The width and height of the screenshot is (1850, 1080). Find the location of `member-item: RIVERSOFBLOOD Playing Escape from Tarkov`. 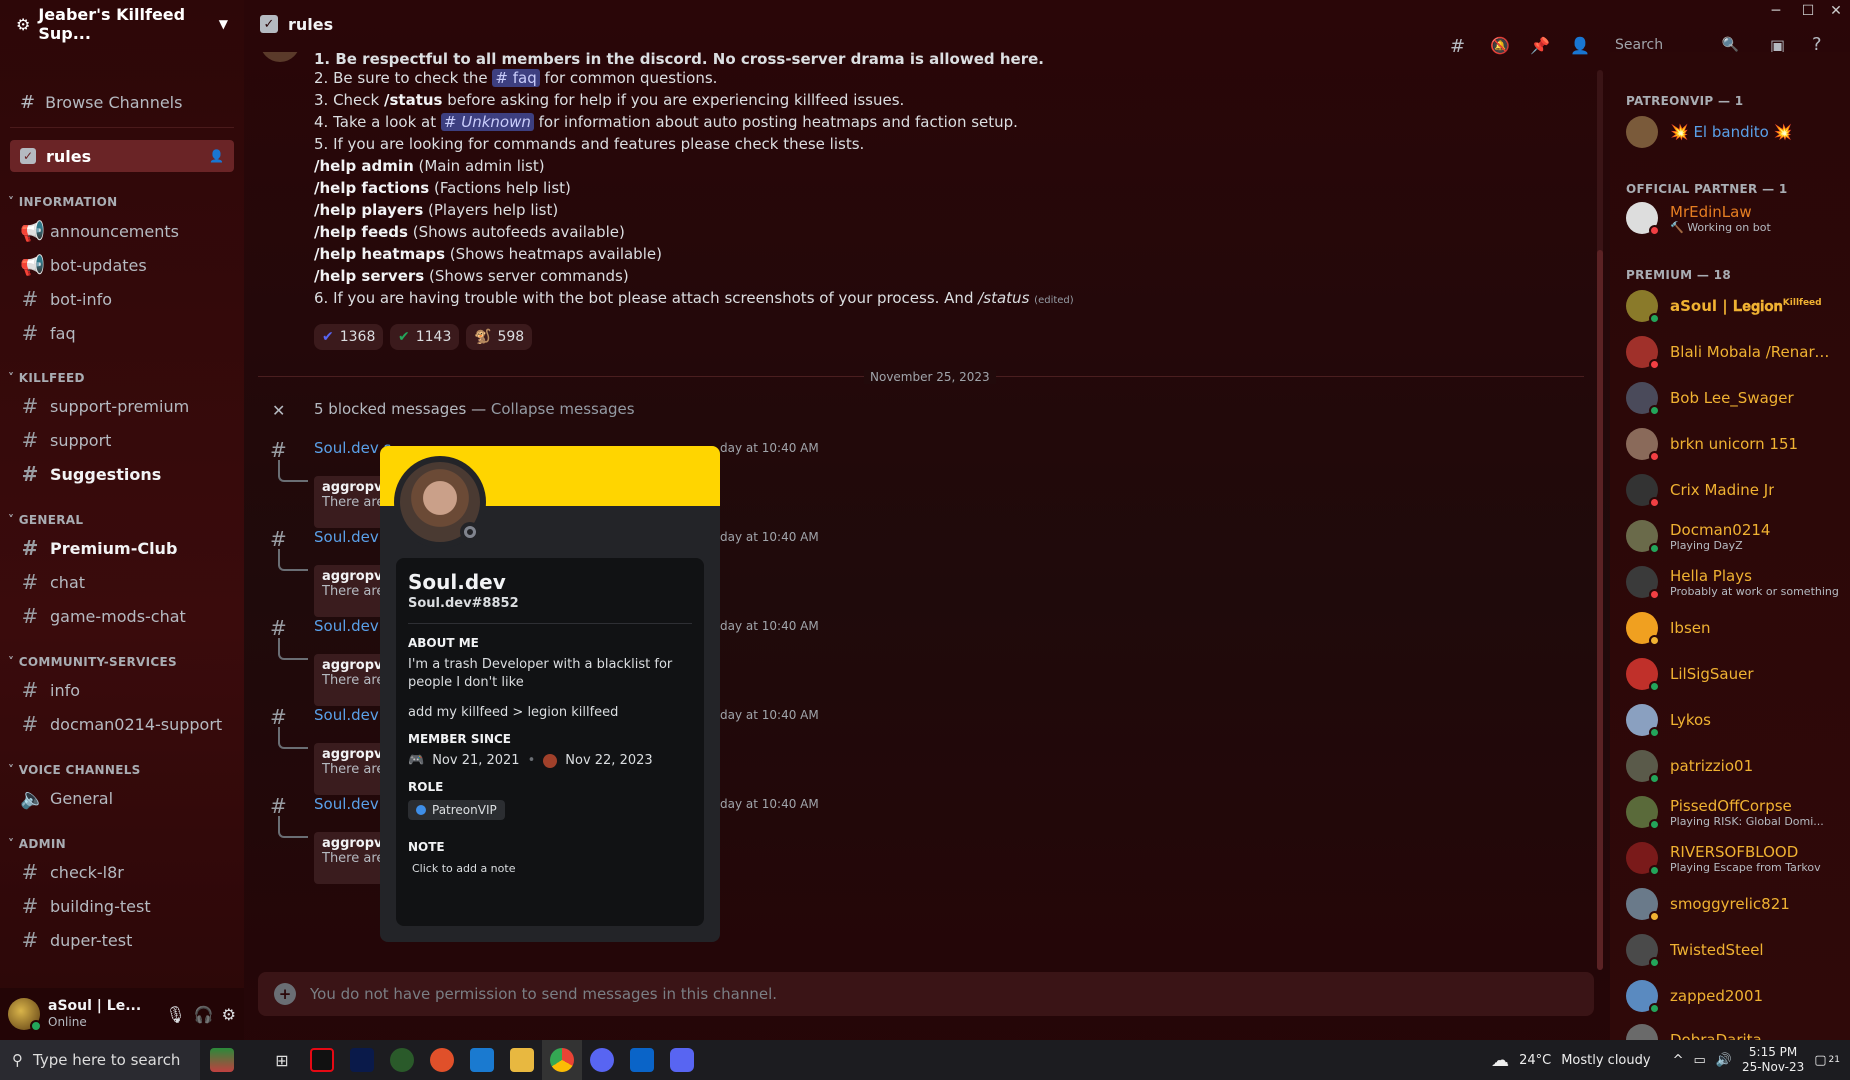

member-item: RIVERSOFBLOOD Playing Escape from Tarkov is located at coordinates (1736, 858).